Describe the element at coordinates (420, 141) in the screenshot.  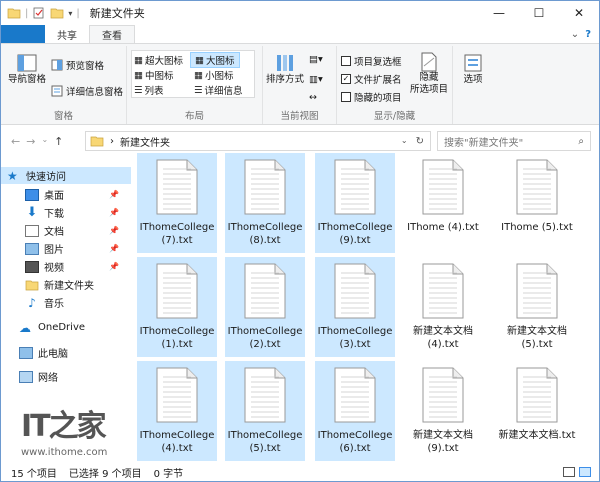
I see `refresh-icon: ↻` at that location.